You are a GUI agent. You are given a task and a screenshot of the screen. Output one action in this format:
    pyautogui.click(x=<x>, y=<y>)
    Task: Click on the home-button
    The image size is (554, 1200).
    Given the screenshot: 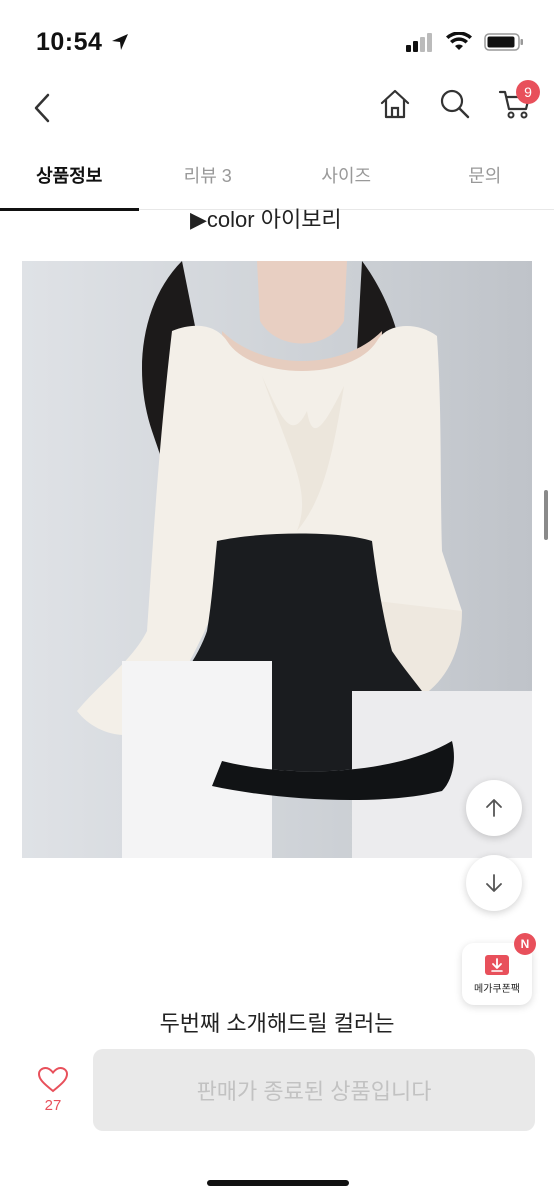 What is the action you would take?
    pyautogui.click(x=395, y=104)
    